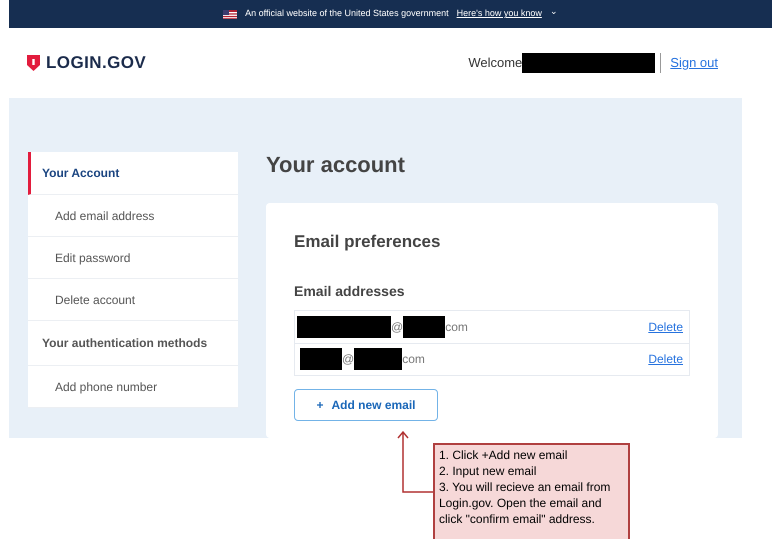  Describe the element at coordinates (133, 216) in the screenshot. I see `sidebar-item: Add email address` at that location.